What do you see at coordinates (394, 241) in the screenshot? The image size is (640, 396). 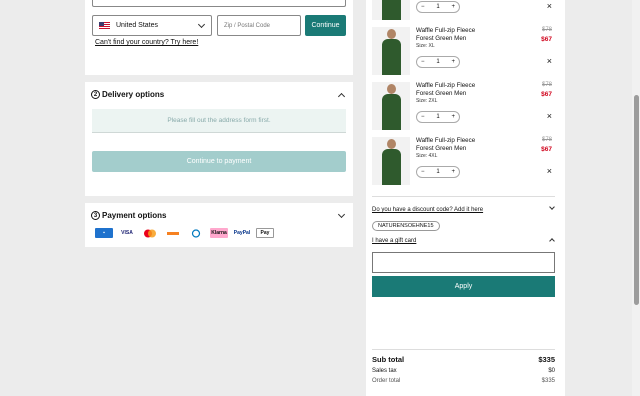 I see `gift-card-link: I have a gift card` at bounding box center [394, 241].